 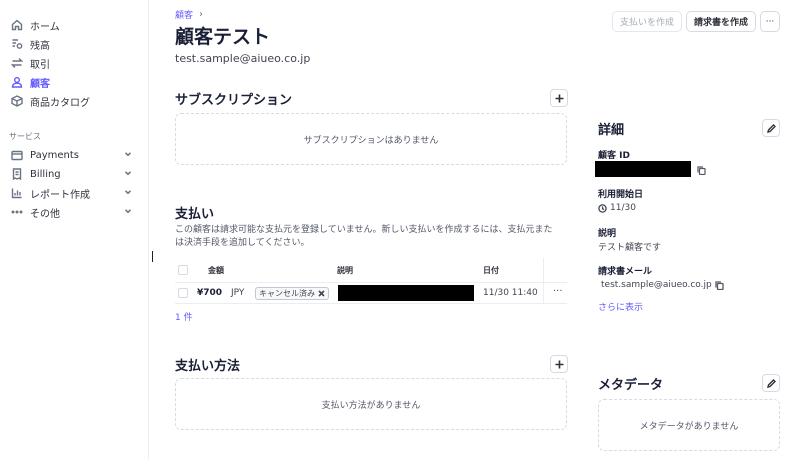 I want to click on since-value-row: 11/30, so click(x=617, y=208).